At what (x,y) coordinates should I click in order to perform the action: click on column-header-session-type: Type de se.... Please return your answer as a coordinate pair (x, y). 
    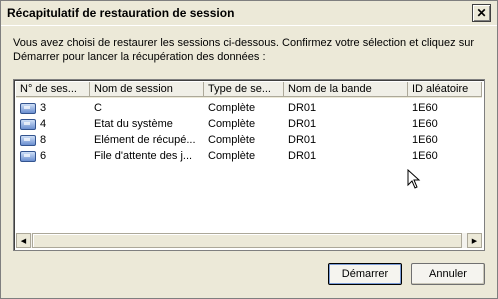
    Looking at the image, I should click on (244, 89).